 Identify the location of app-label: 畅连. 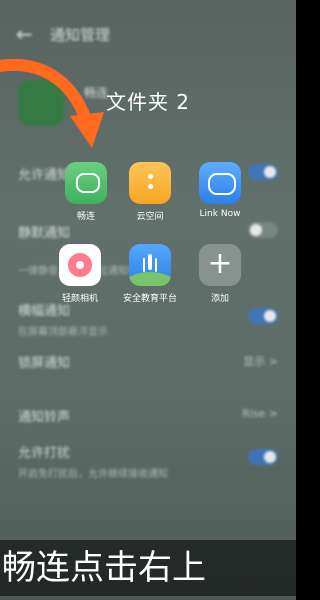
(85, 217).